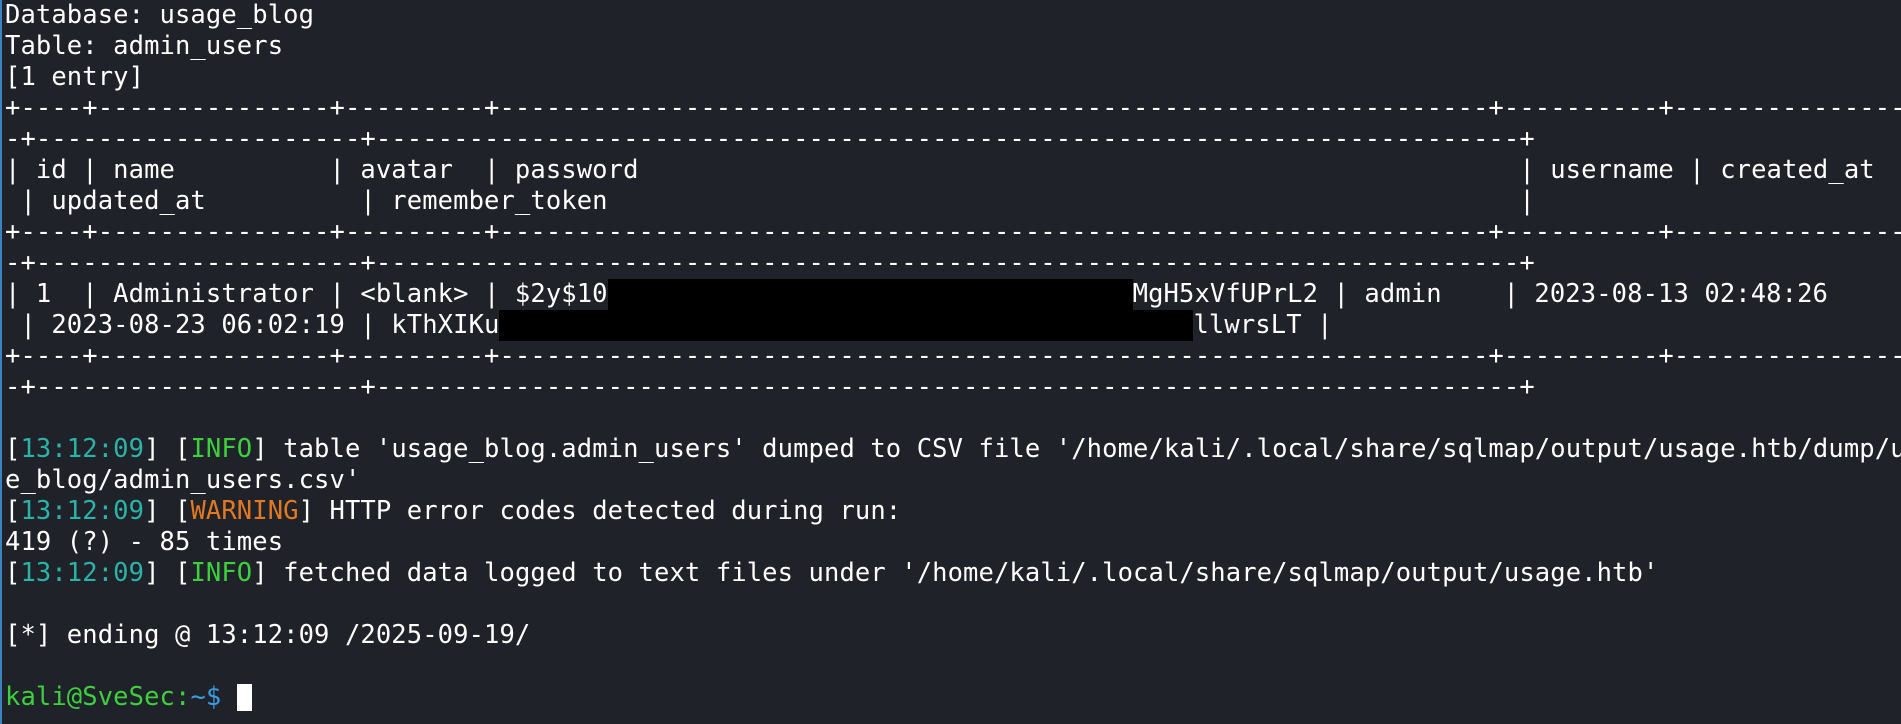  What do you see at coordinates (144, 542) in the screenshot?
I see `log-continuation: 419 (?) - 85 times` at bounding box center [144, 542].